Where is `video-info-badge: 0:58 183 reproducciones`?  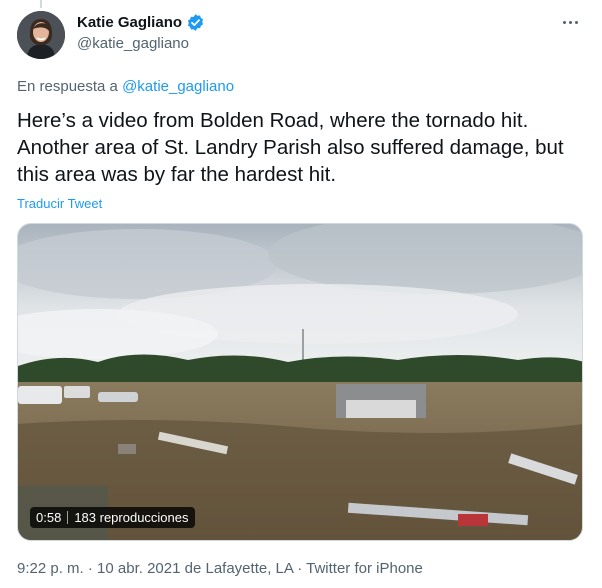 video-info-badge: 0:58 183 reproducciones is located at coordinates (112, 517).